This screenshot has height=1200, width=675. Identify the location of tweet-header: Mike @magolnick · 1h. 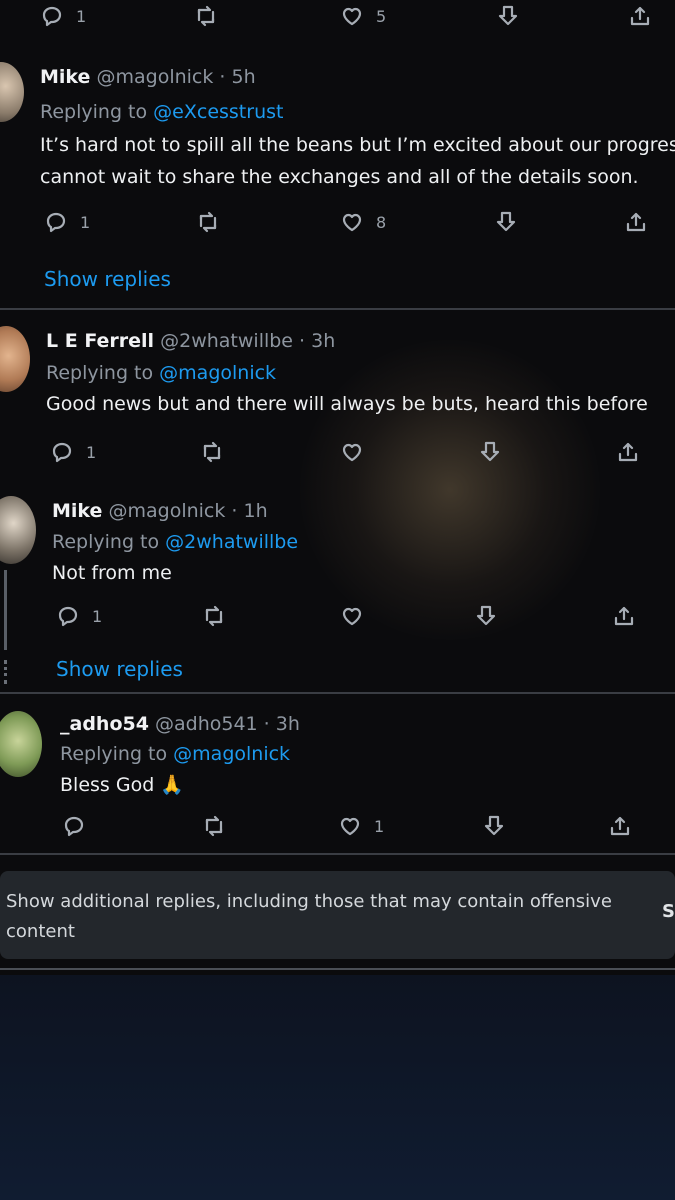
(160, 511).